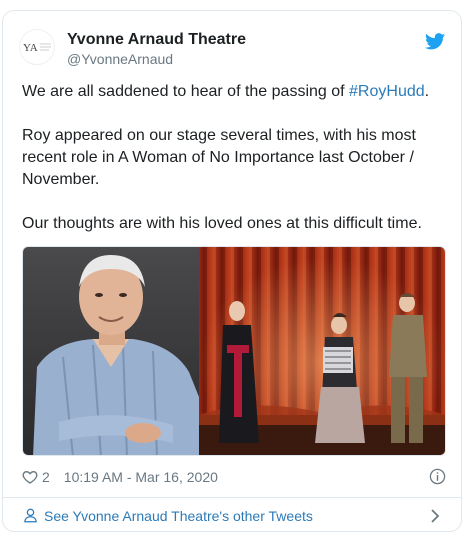  I want to click on other-tweets-label: See Yvonne Arnaud Theatre's other Tweets, so click(178, 515).